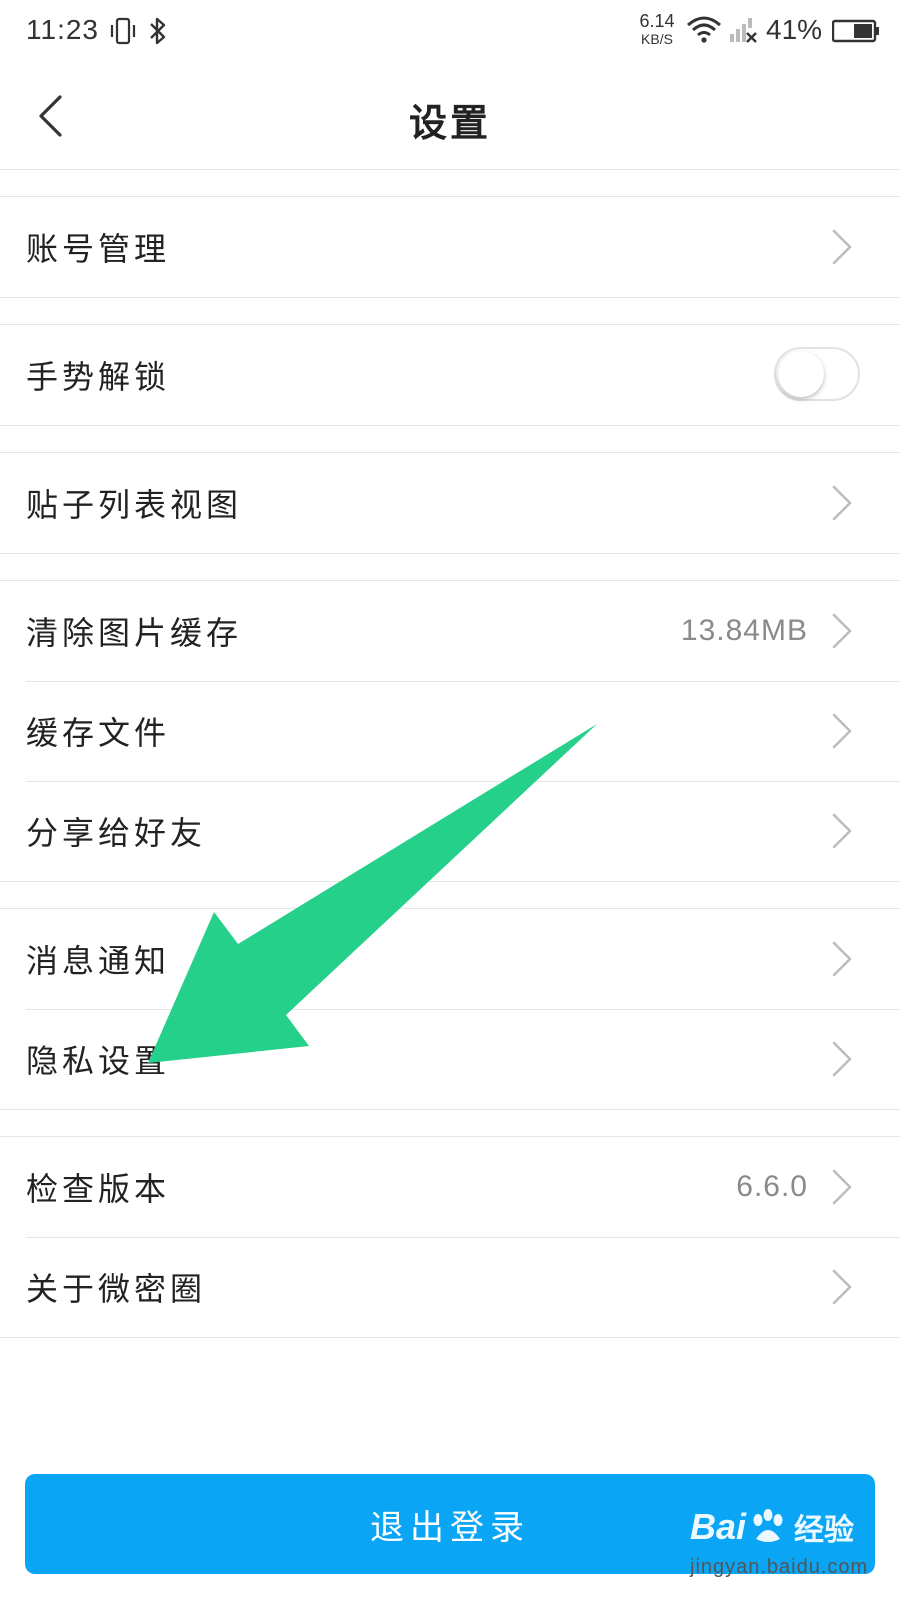 Image resolution: width=900 pixels, height=1600 pixels. I want to click on settings-group: 消息通知 隐私设置, so click(450, 1009).